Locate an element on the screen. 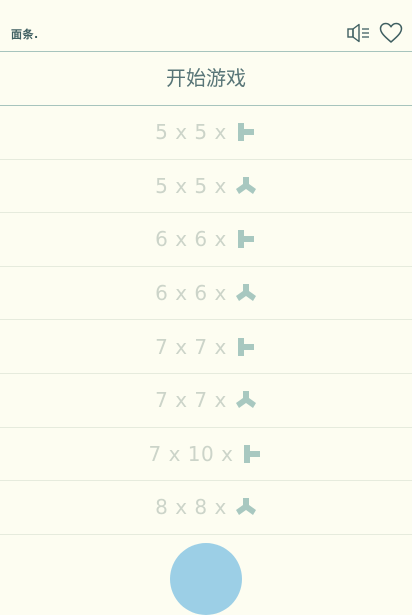  start-game-button: 开始游戏 is located at coordinates (206, 78).